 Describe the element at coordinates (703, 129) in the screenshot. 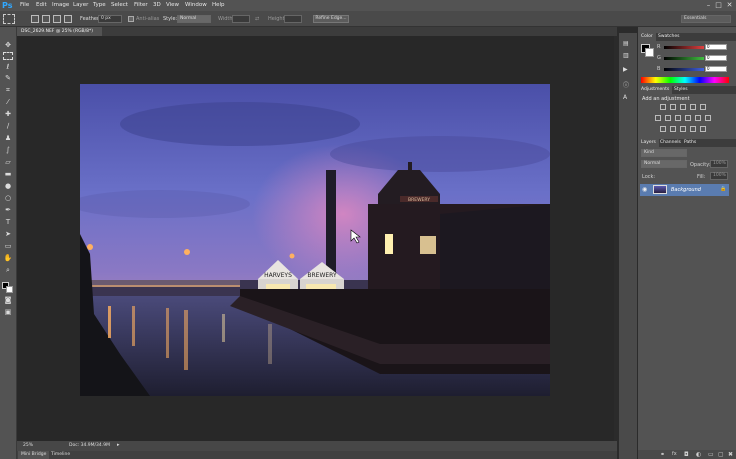

I see `selective-color-adjustment-icon` at that location.